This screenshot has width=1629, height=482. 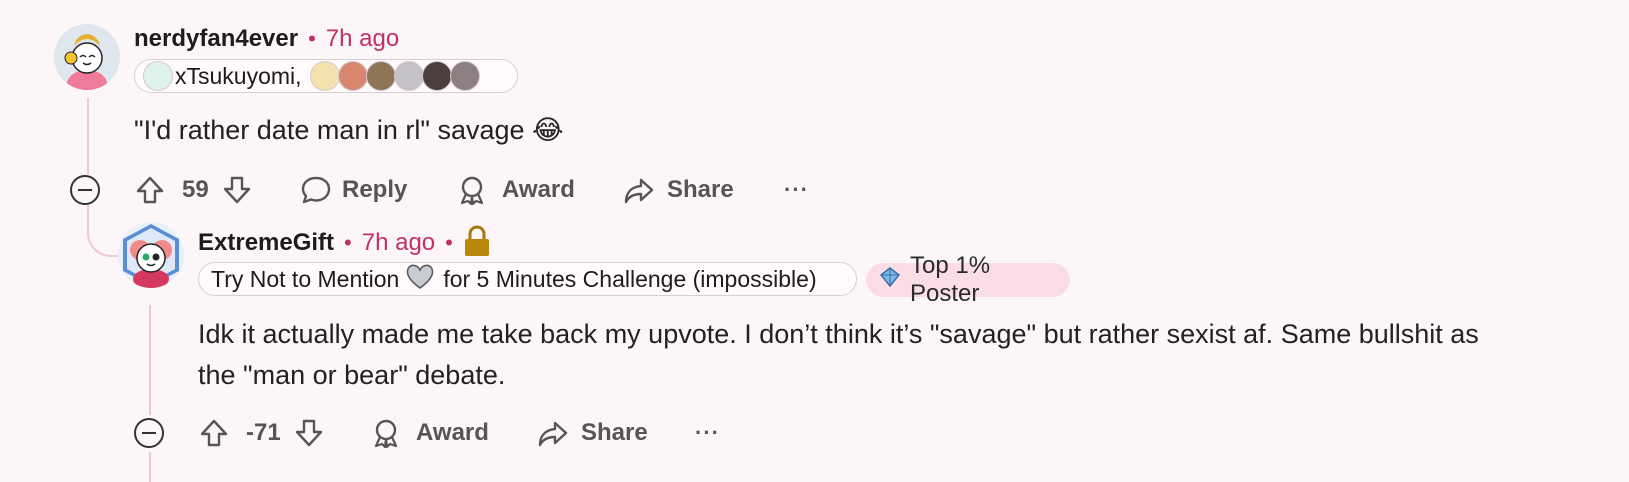 What do you see at coordinates (104, 231) in the screenshot?
I see `thread-connector` at bounding box center [104, 231].